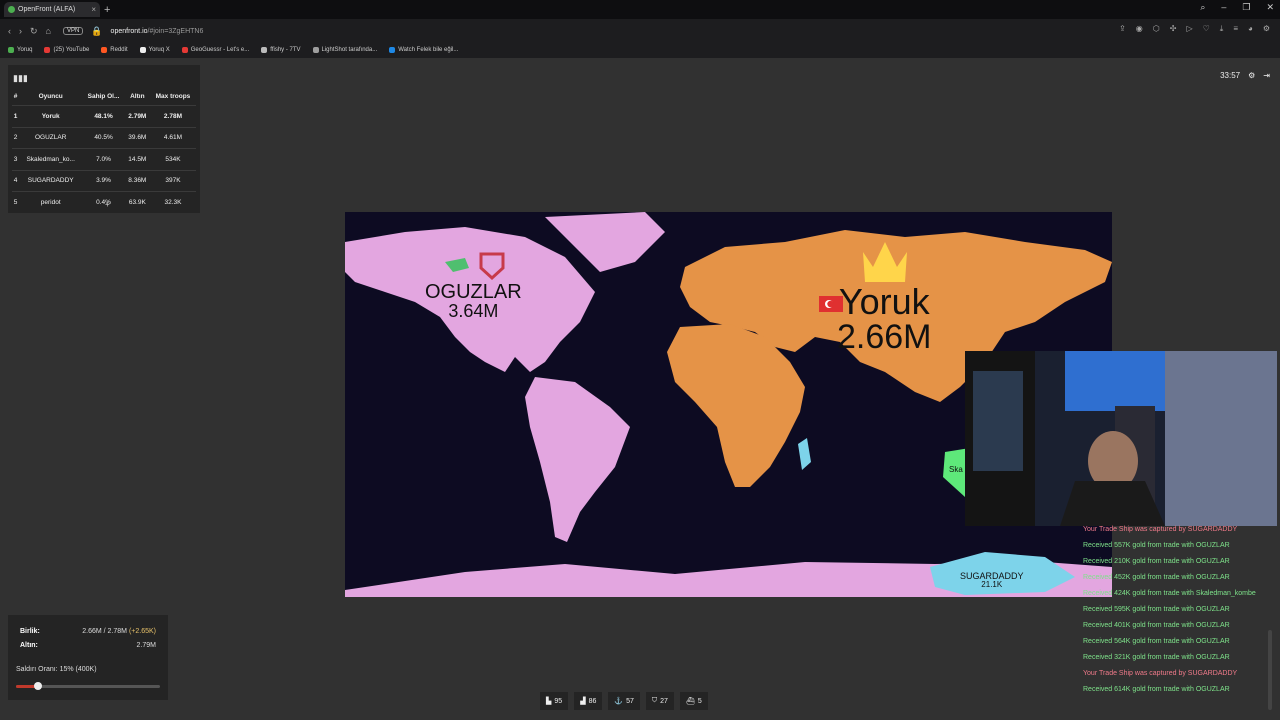 The height and width of the screenshot is (720, 1280). What do you see at coordinates (107, 204) in the screenshot?
I see `expand-leaderboard-button: +` at bounding box center [107, 204].